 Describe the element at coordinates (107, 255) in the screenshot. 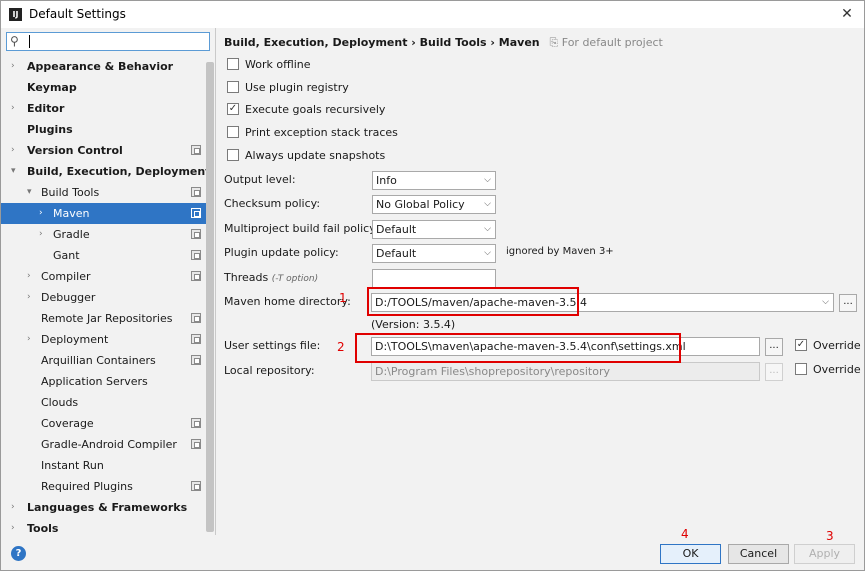

I see `sidebar-item: Gant` at that location.